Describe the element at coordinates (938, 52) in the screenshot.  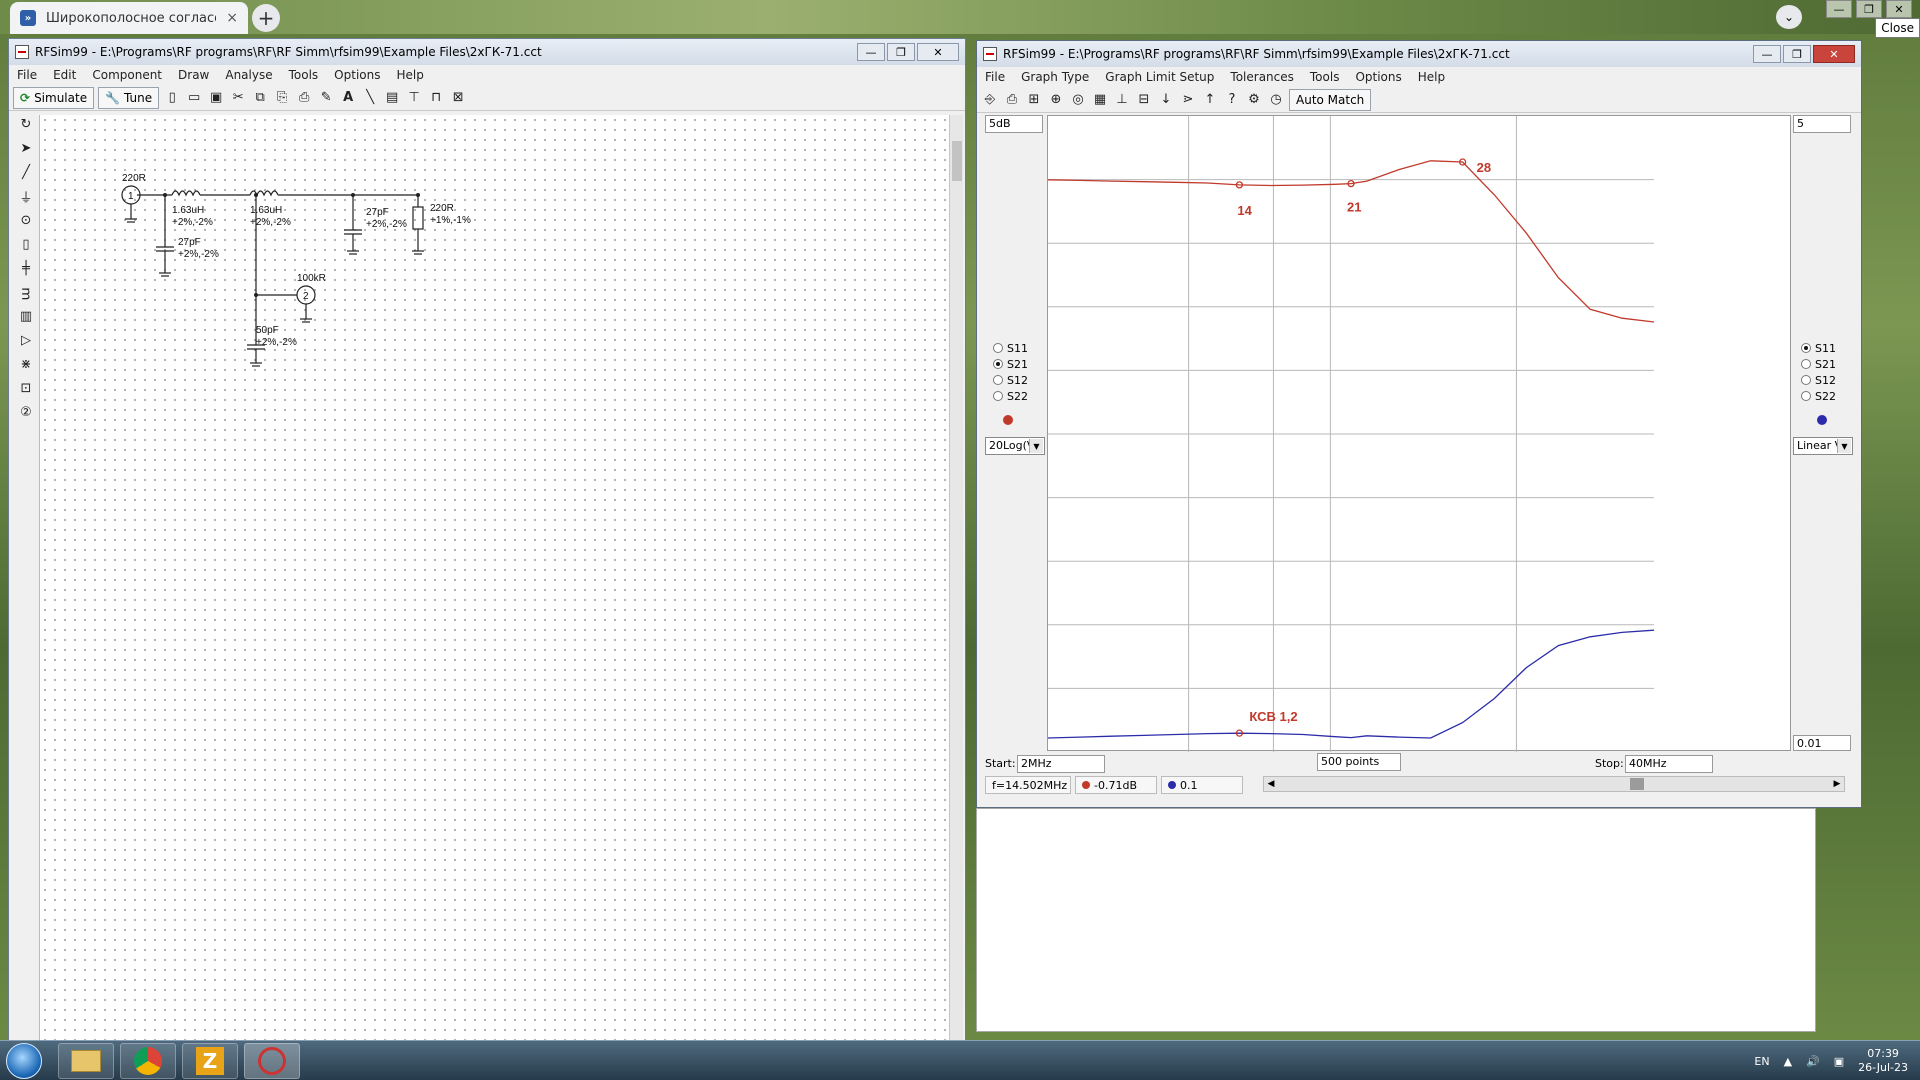
I see `schematic-close-button: ✕` at that location.